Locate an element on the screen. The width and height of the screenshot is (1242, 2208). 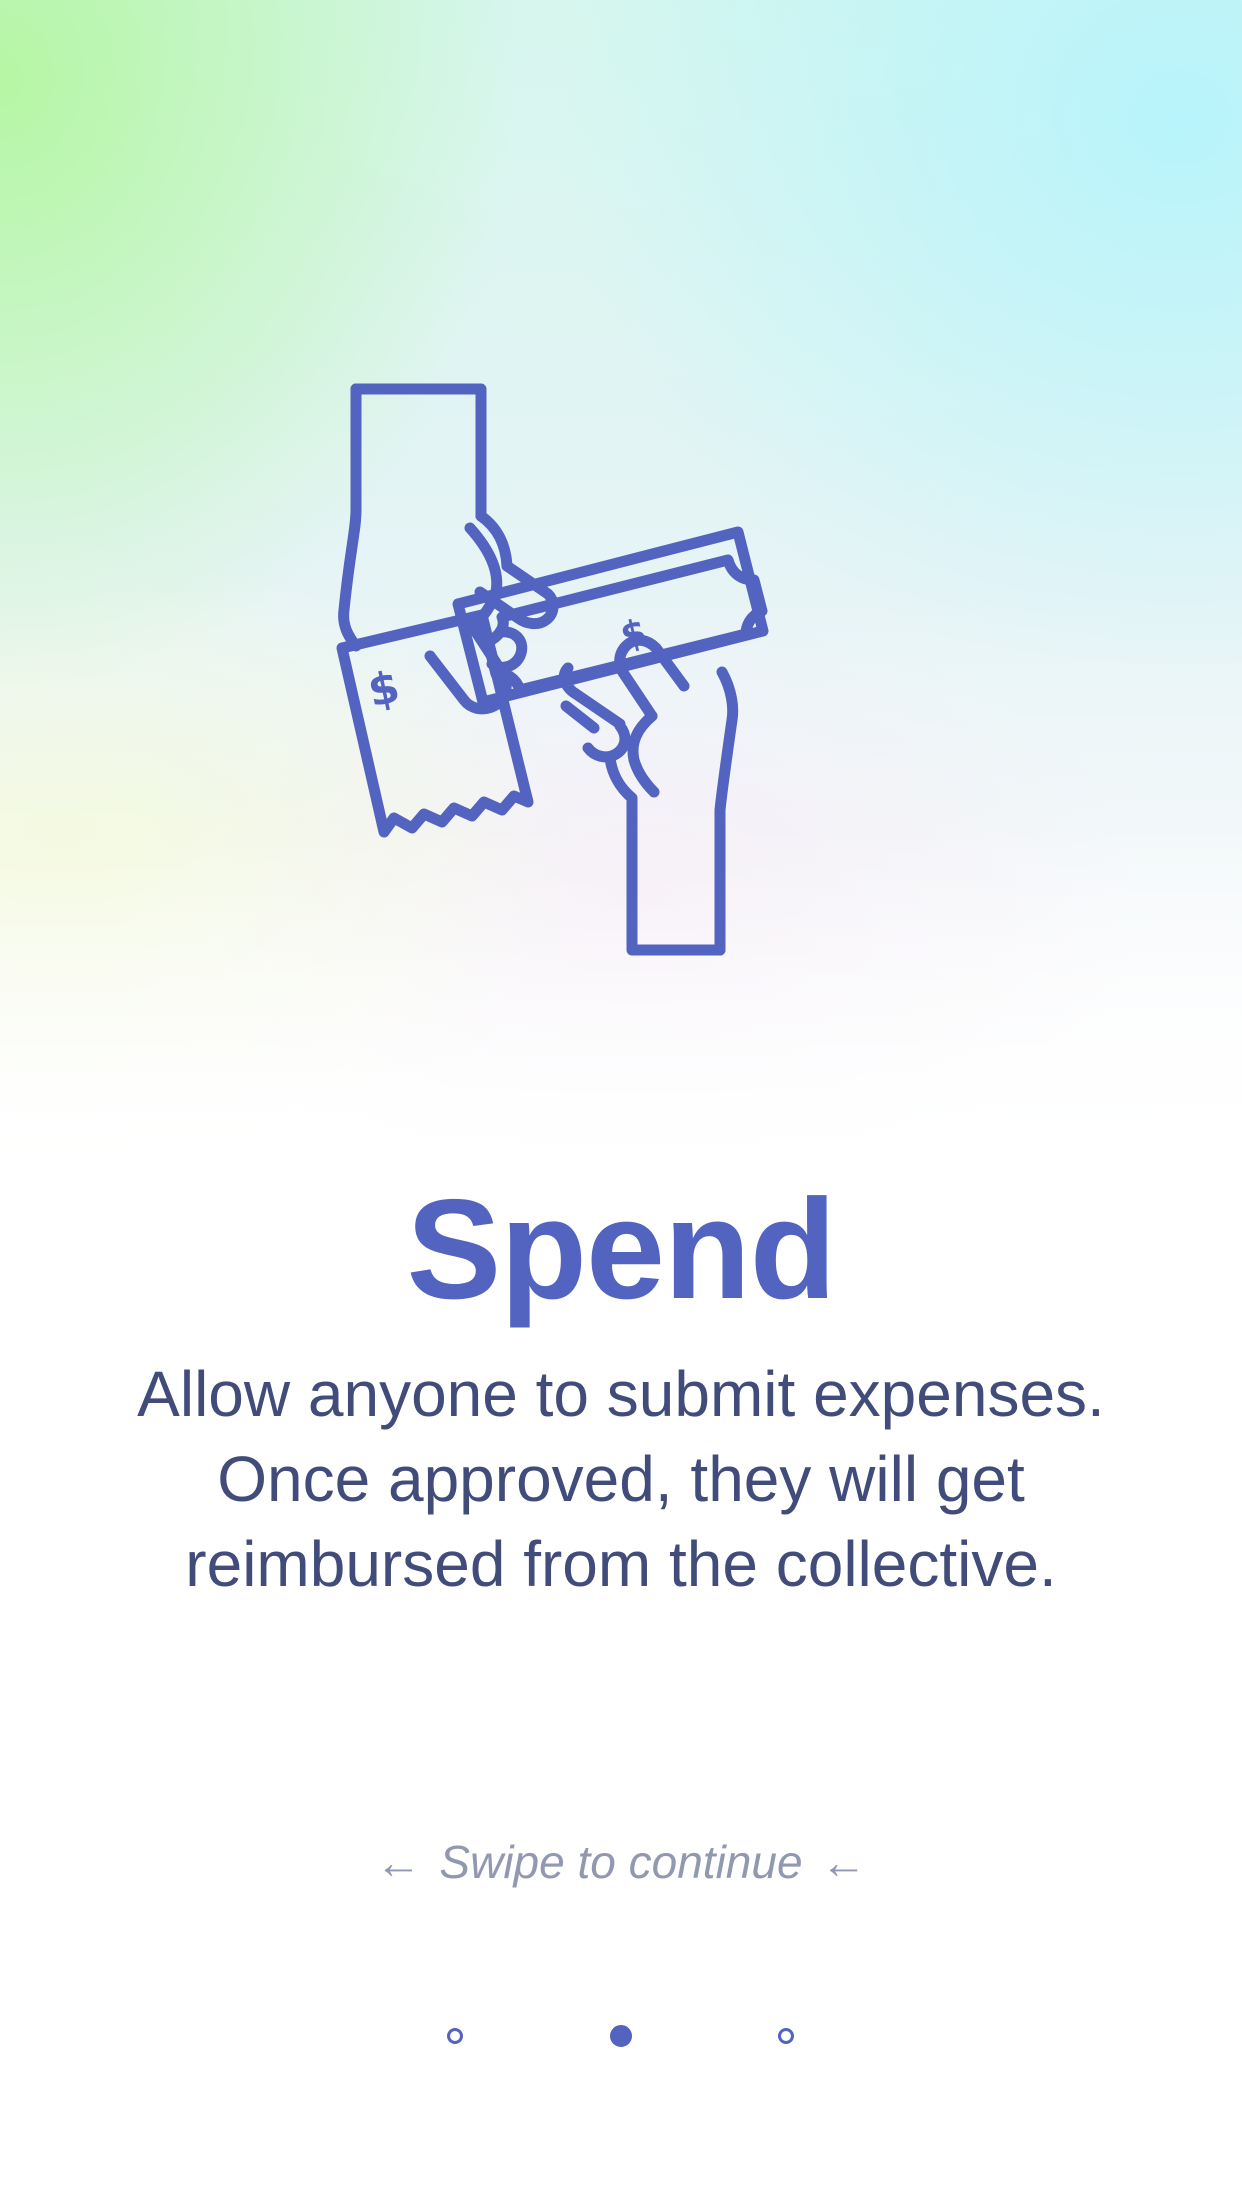
receipt-icon is located at coordinates (435, 723).